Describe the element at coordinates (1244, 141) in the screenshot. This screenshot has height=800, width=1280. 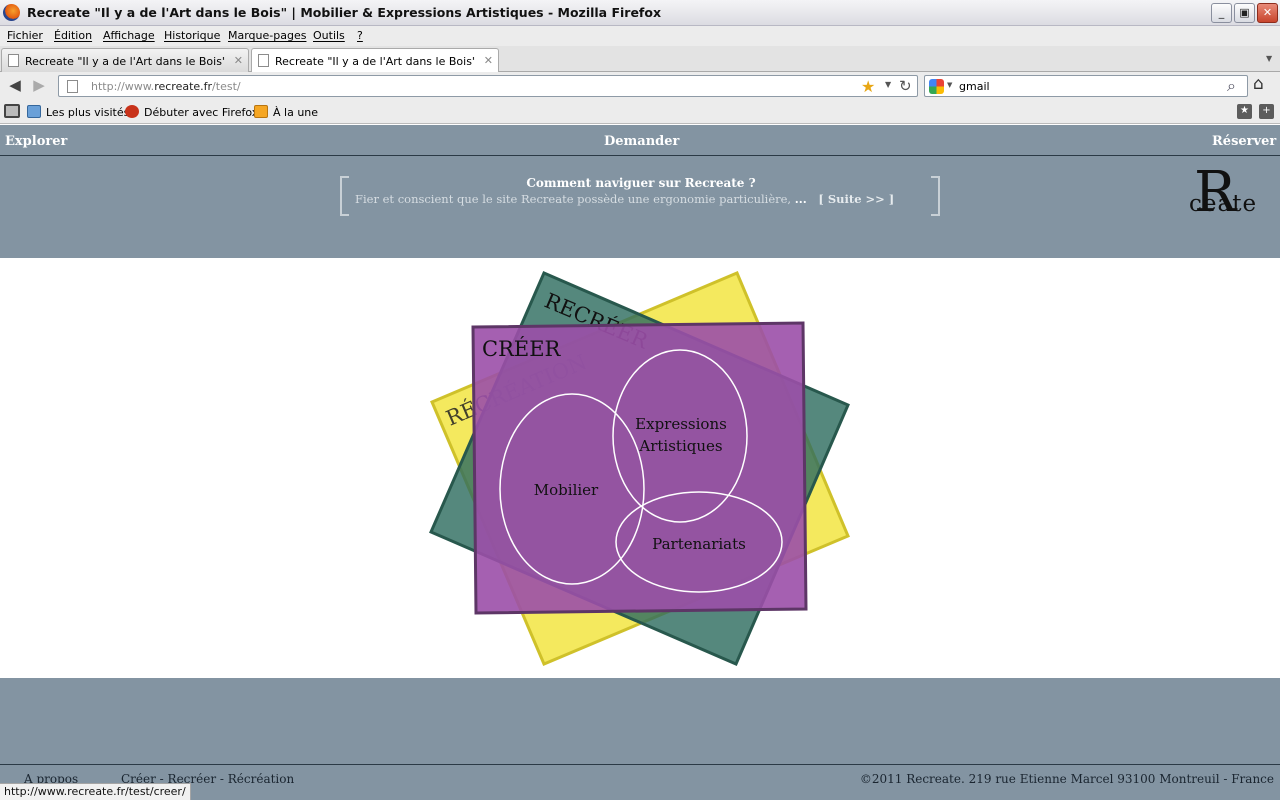
I see `nav-reserver: Réserver` at that location.